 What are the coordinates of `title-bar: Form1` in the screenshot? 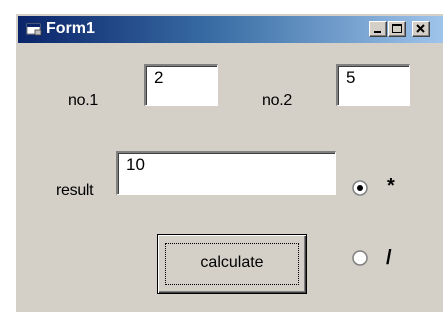 It's located at (230, 29).